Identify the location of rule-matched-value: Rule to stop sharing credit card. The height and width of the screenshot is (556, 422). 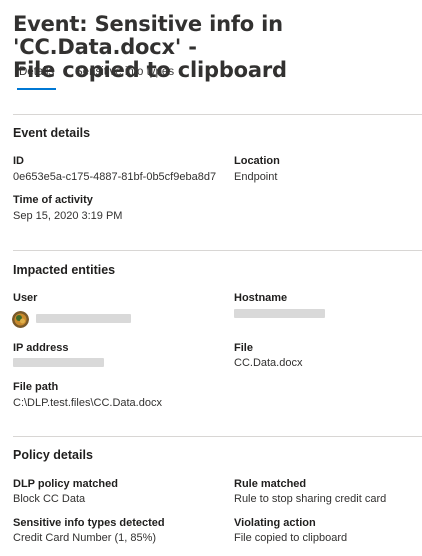
(310, 499).